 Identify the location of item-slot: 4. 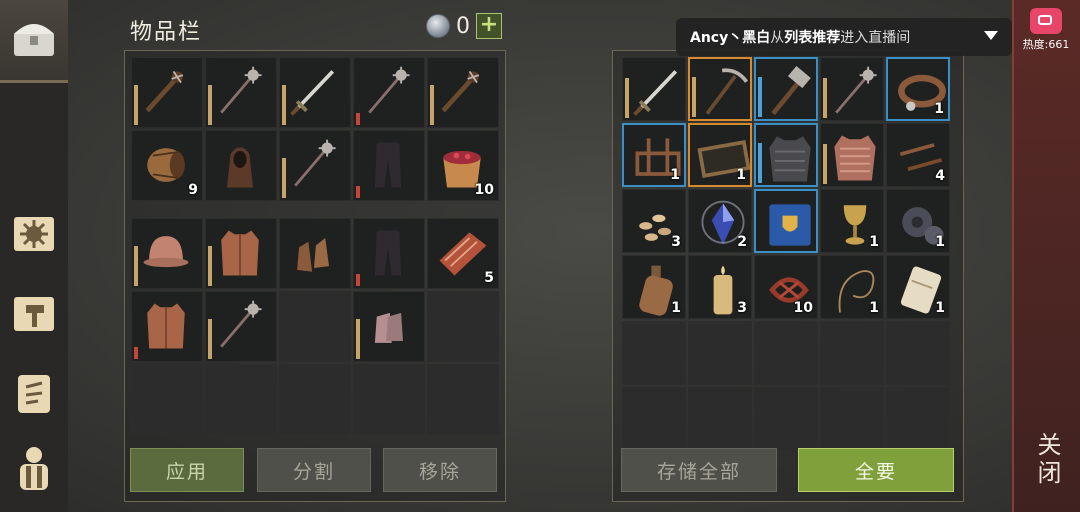
(918, 155).